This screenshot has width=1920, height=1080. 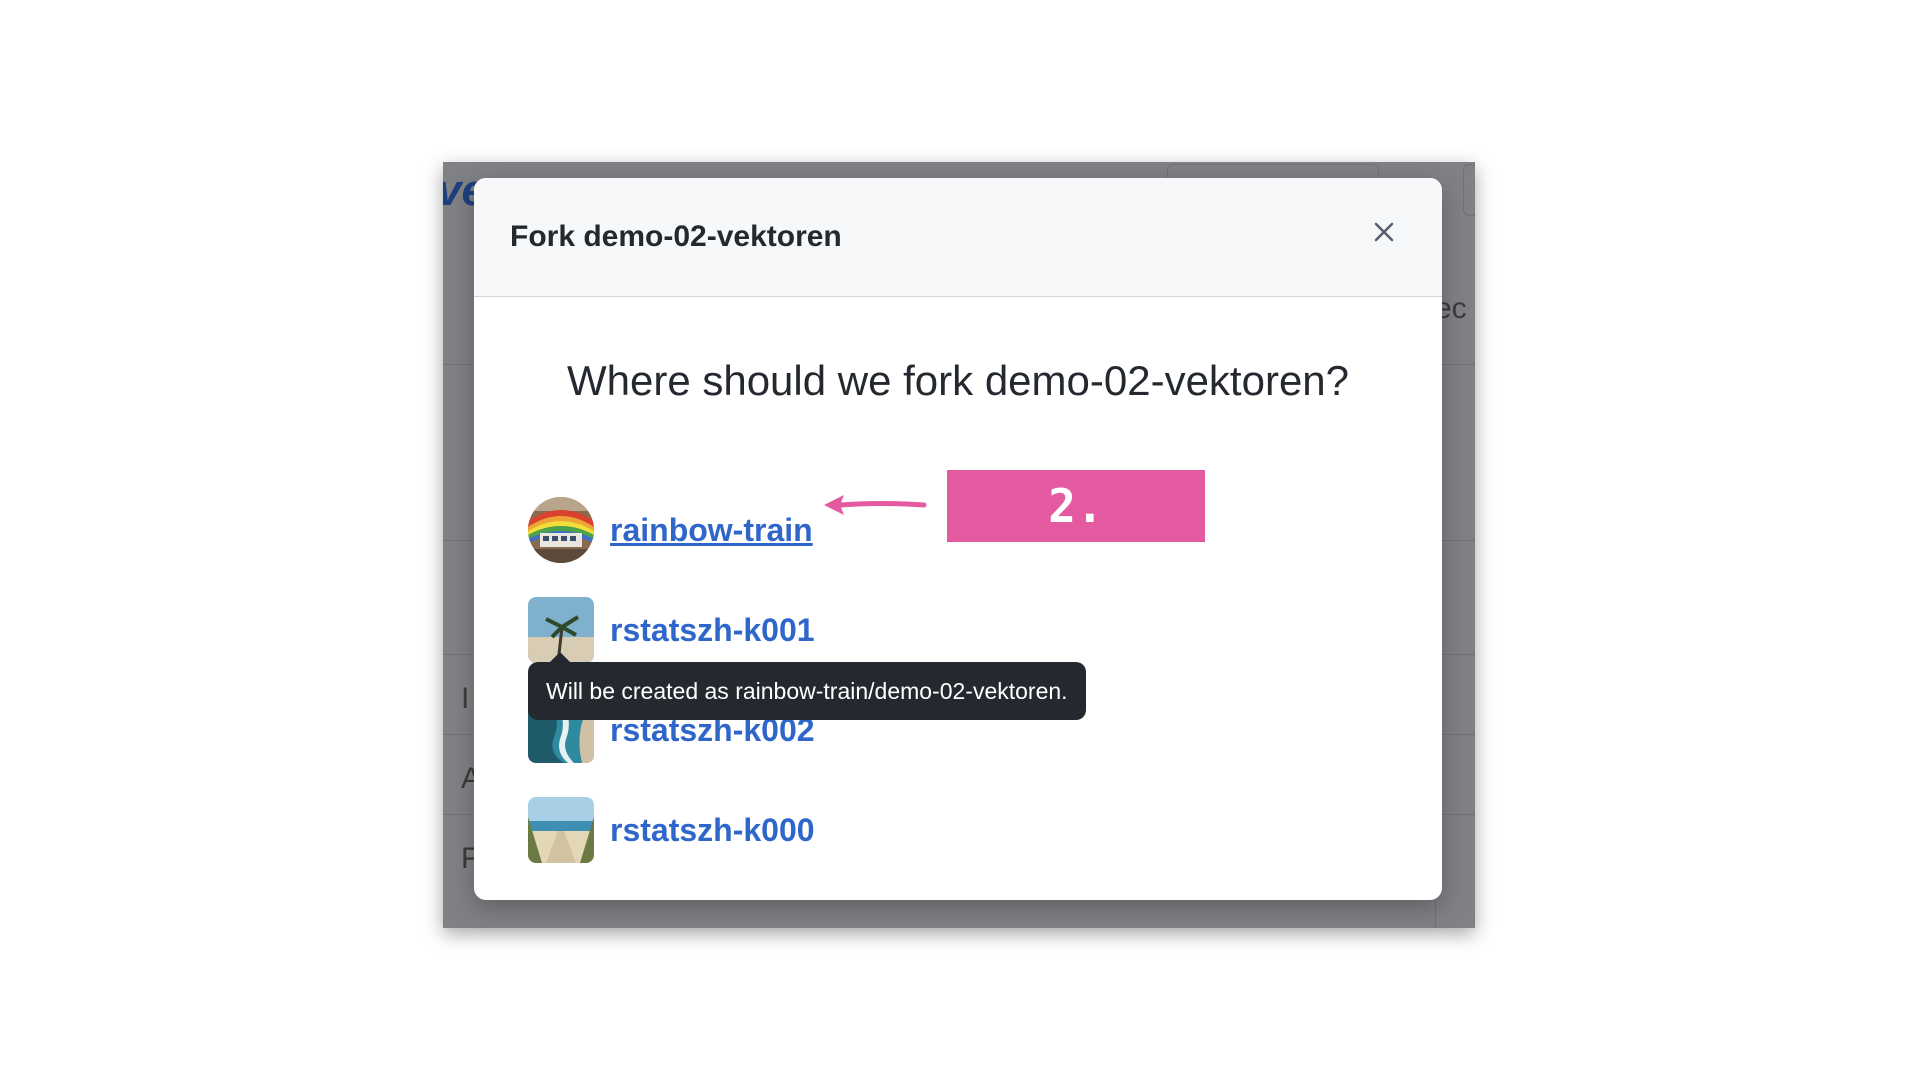 What do you see at coordinates (561, 830) in the screenshot?
I see `beach-path-avatar` at bounding box center [561, 830].